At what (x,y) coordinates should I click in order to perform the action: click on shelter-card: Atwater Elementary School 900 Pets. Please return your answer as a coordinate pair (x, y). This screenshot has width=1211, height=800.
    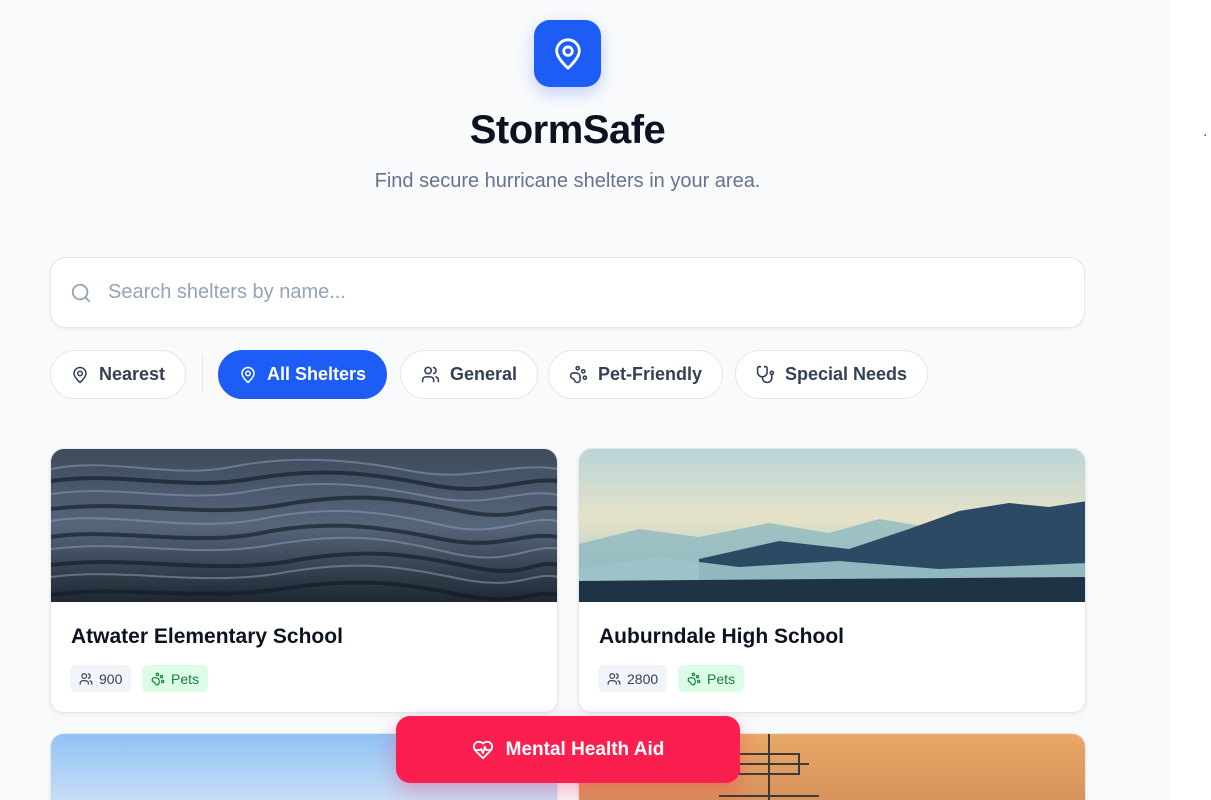
    Looking at the image, I should click on (304, 580).